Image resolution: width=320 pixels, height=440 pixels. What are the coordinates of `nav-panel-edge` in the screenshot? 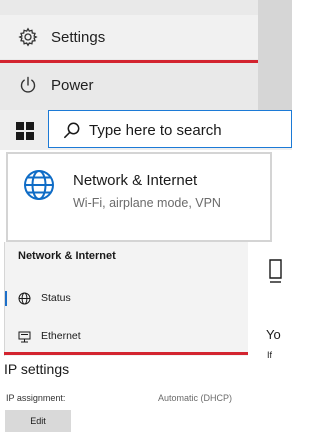 It's located at (4, 299).